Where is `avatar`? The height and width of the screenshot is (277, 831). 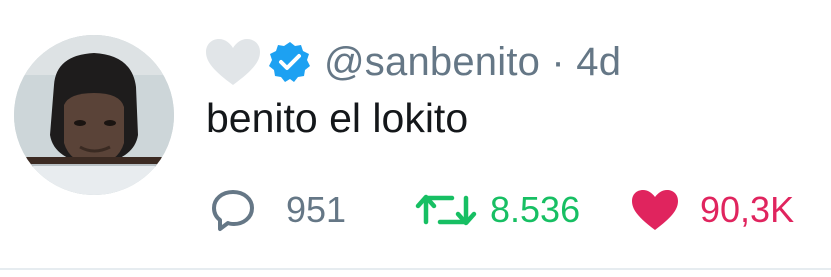 avatar is located at coordinates (94, 115).